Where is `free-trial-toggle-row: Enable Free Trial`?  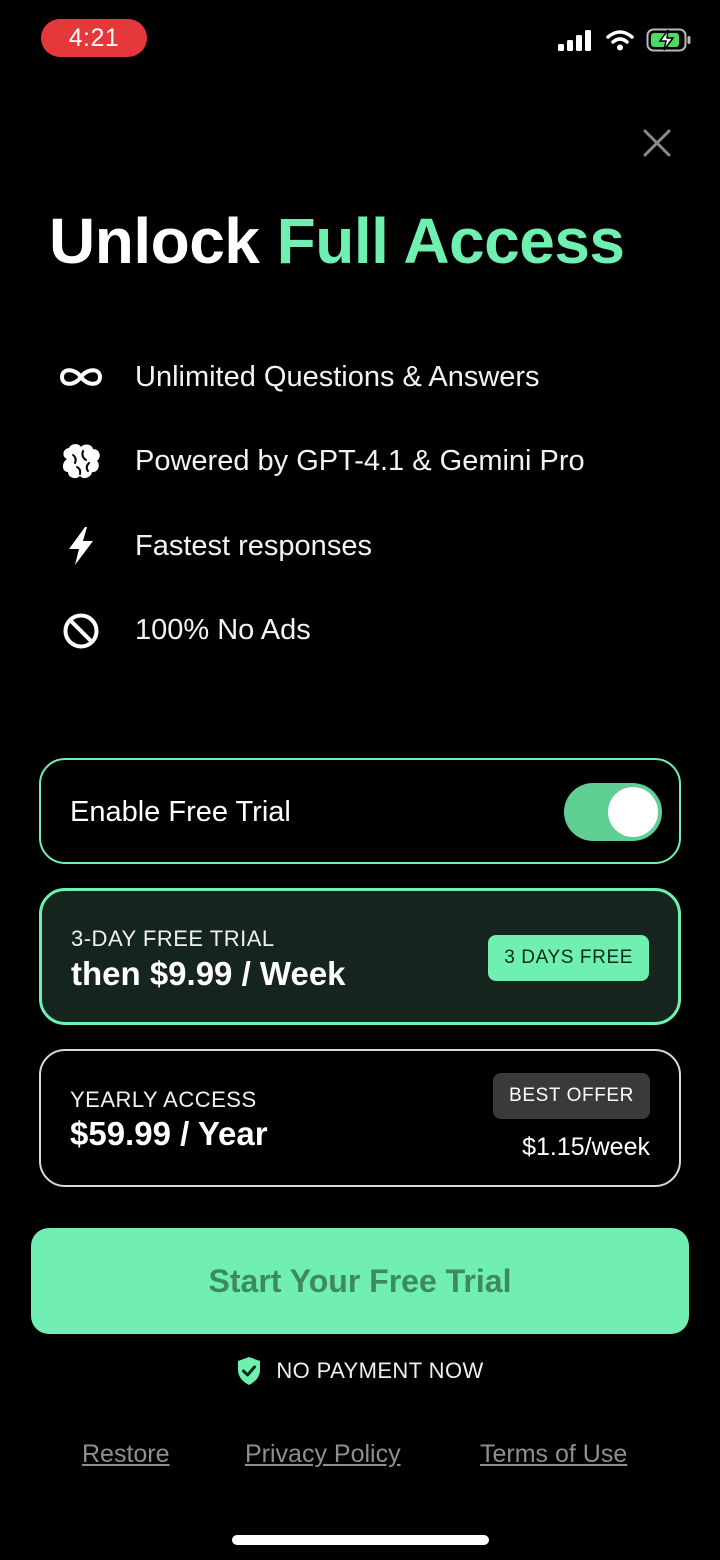
free-trial-toggle-row: Enable Free Trial is located at coordinates (360, 811).